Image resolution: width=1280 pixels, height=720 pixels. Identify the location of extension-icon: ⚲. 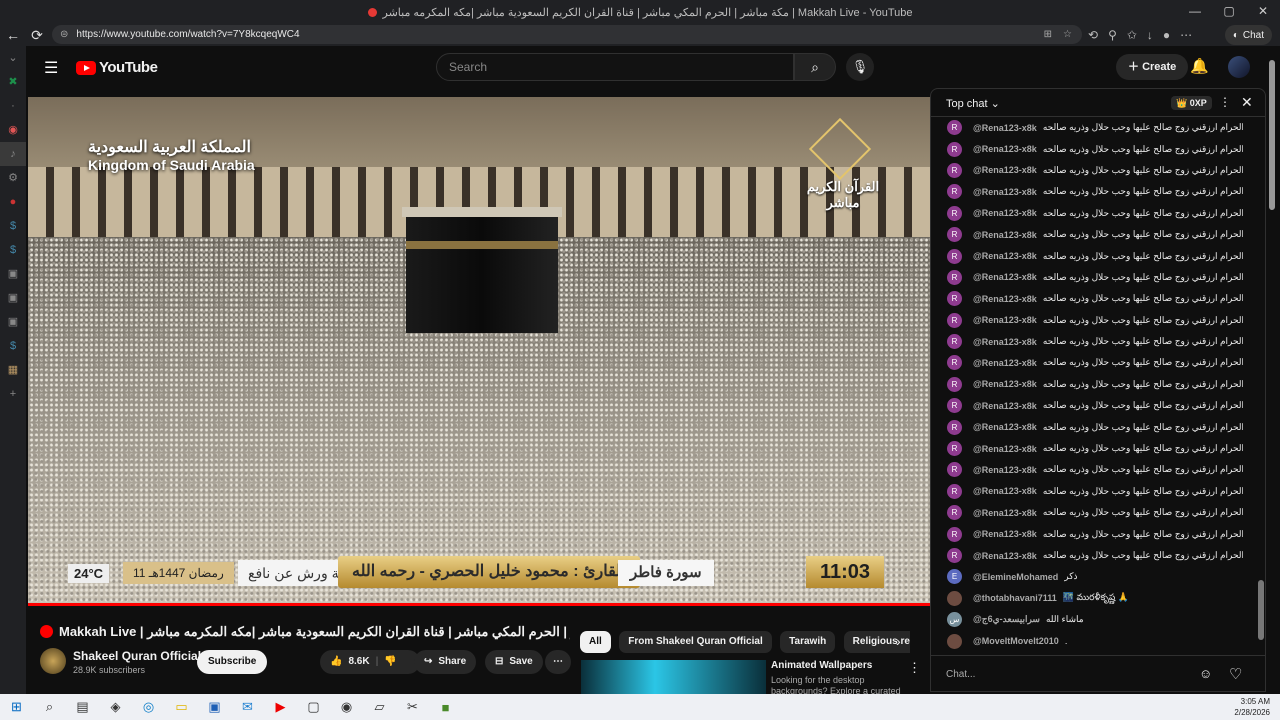
(1112, 35).